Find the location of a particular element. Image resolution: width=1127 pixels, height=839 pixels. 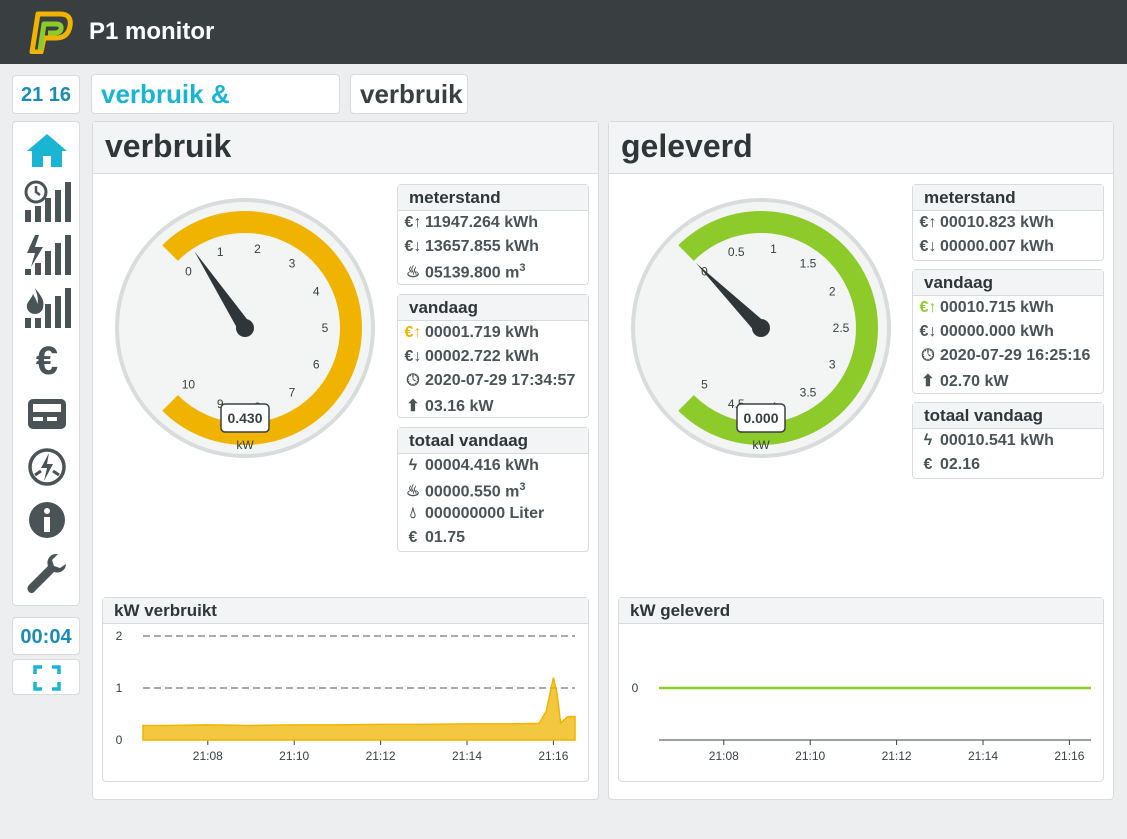

nav-home is located at coordinates (47, 150).